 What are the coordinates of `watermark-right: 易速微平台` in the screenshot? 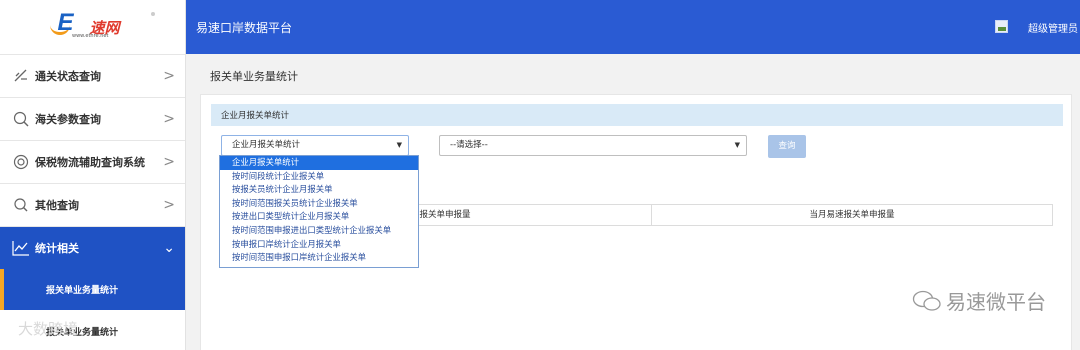 It's located at (979, 300).